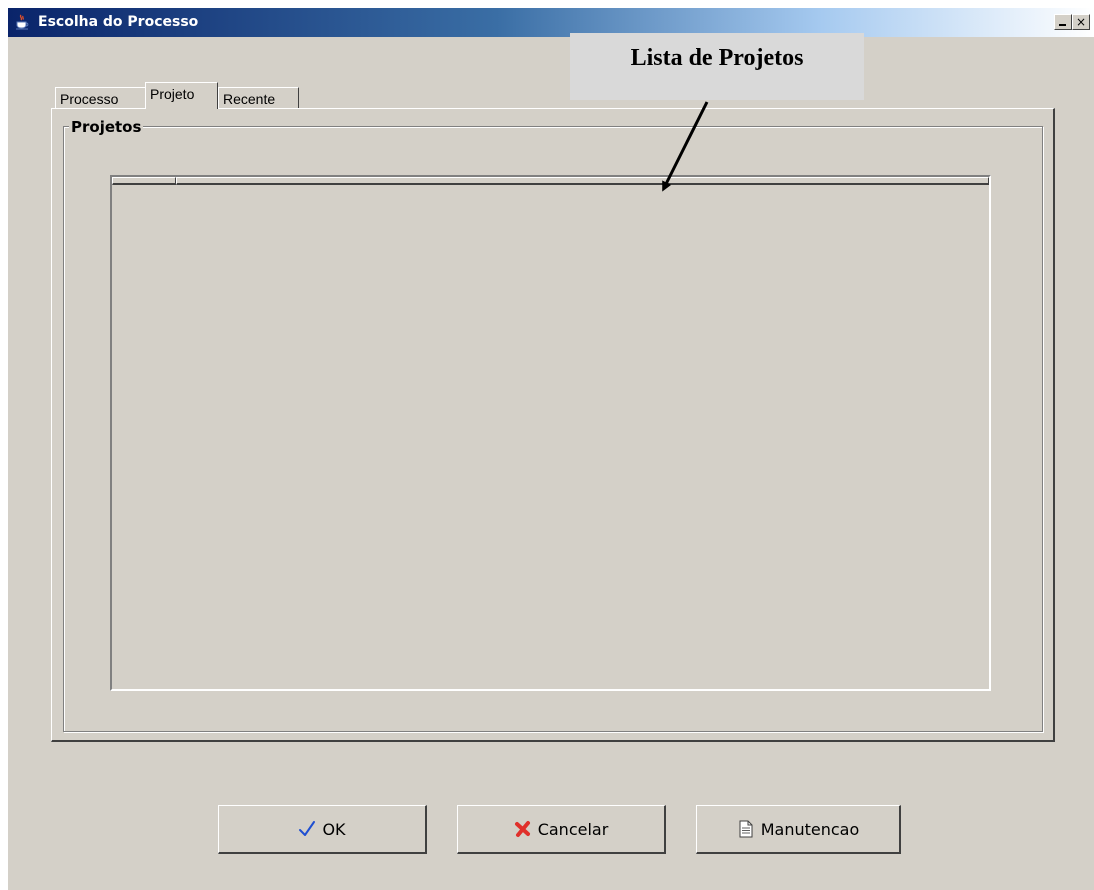 Image resolution: width=1094 pixels, height=890 pixels. I want to click on tab-recente: Recente, so click(258, 97).